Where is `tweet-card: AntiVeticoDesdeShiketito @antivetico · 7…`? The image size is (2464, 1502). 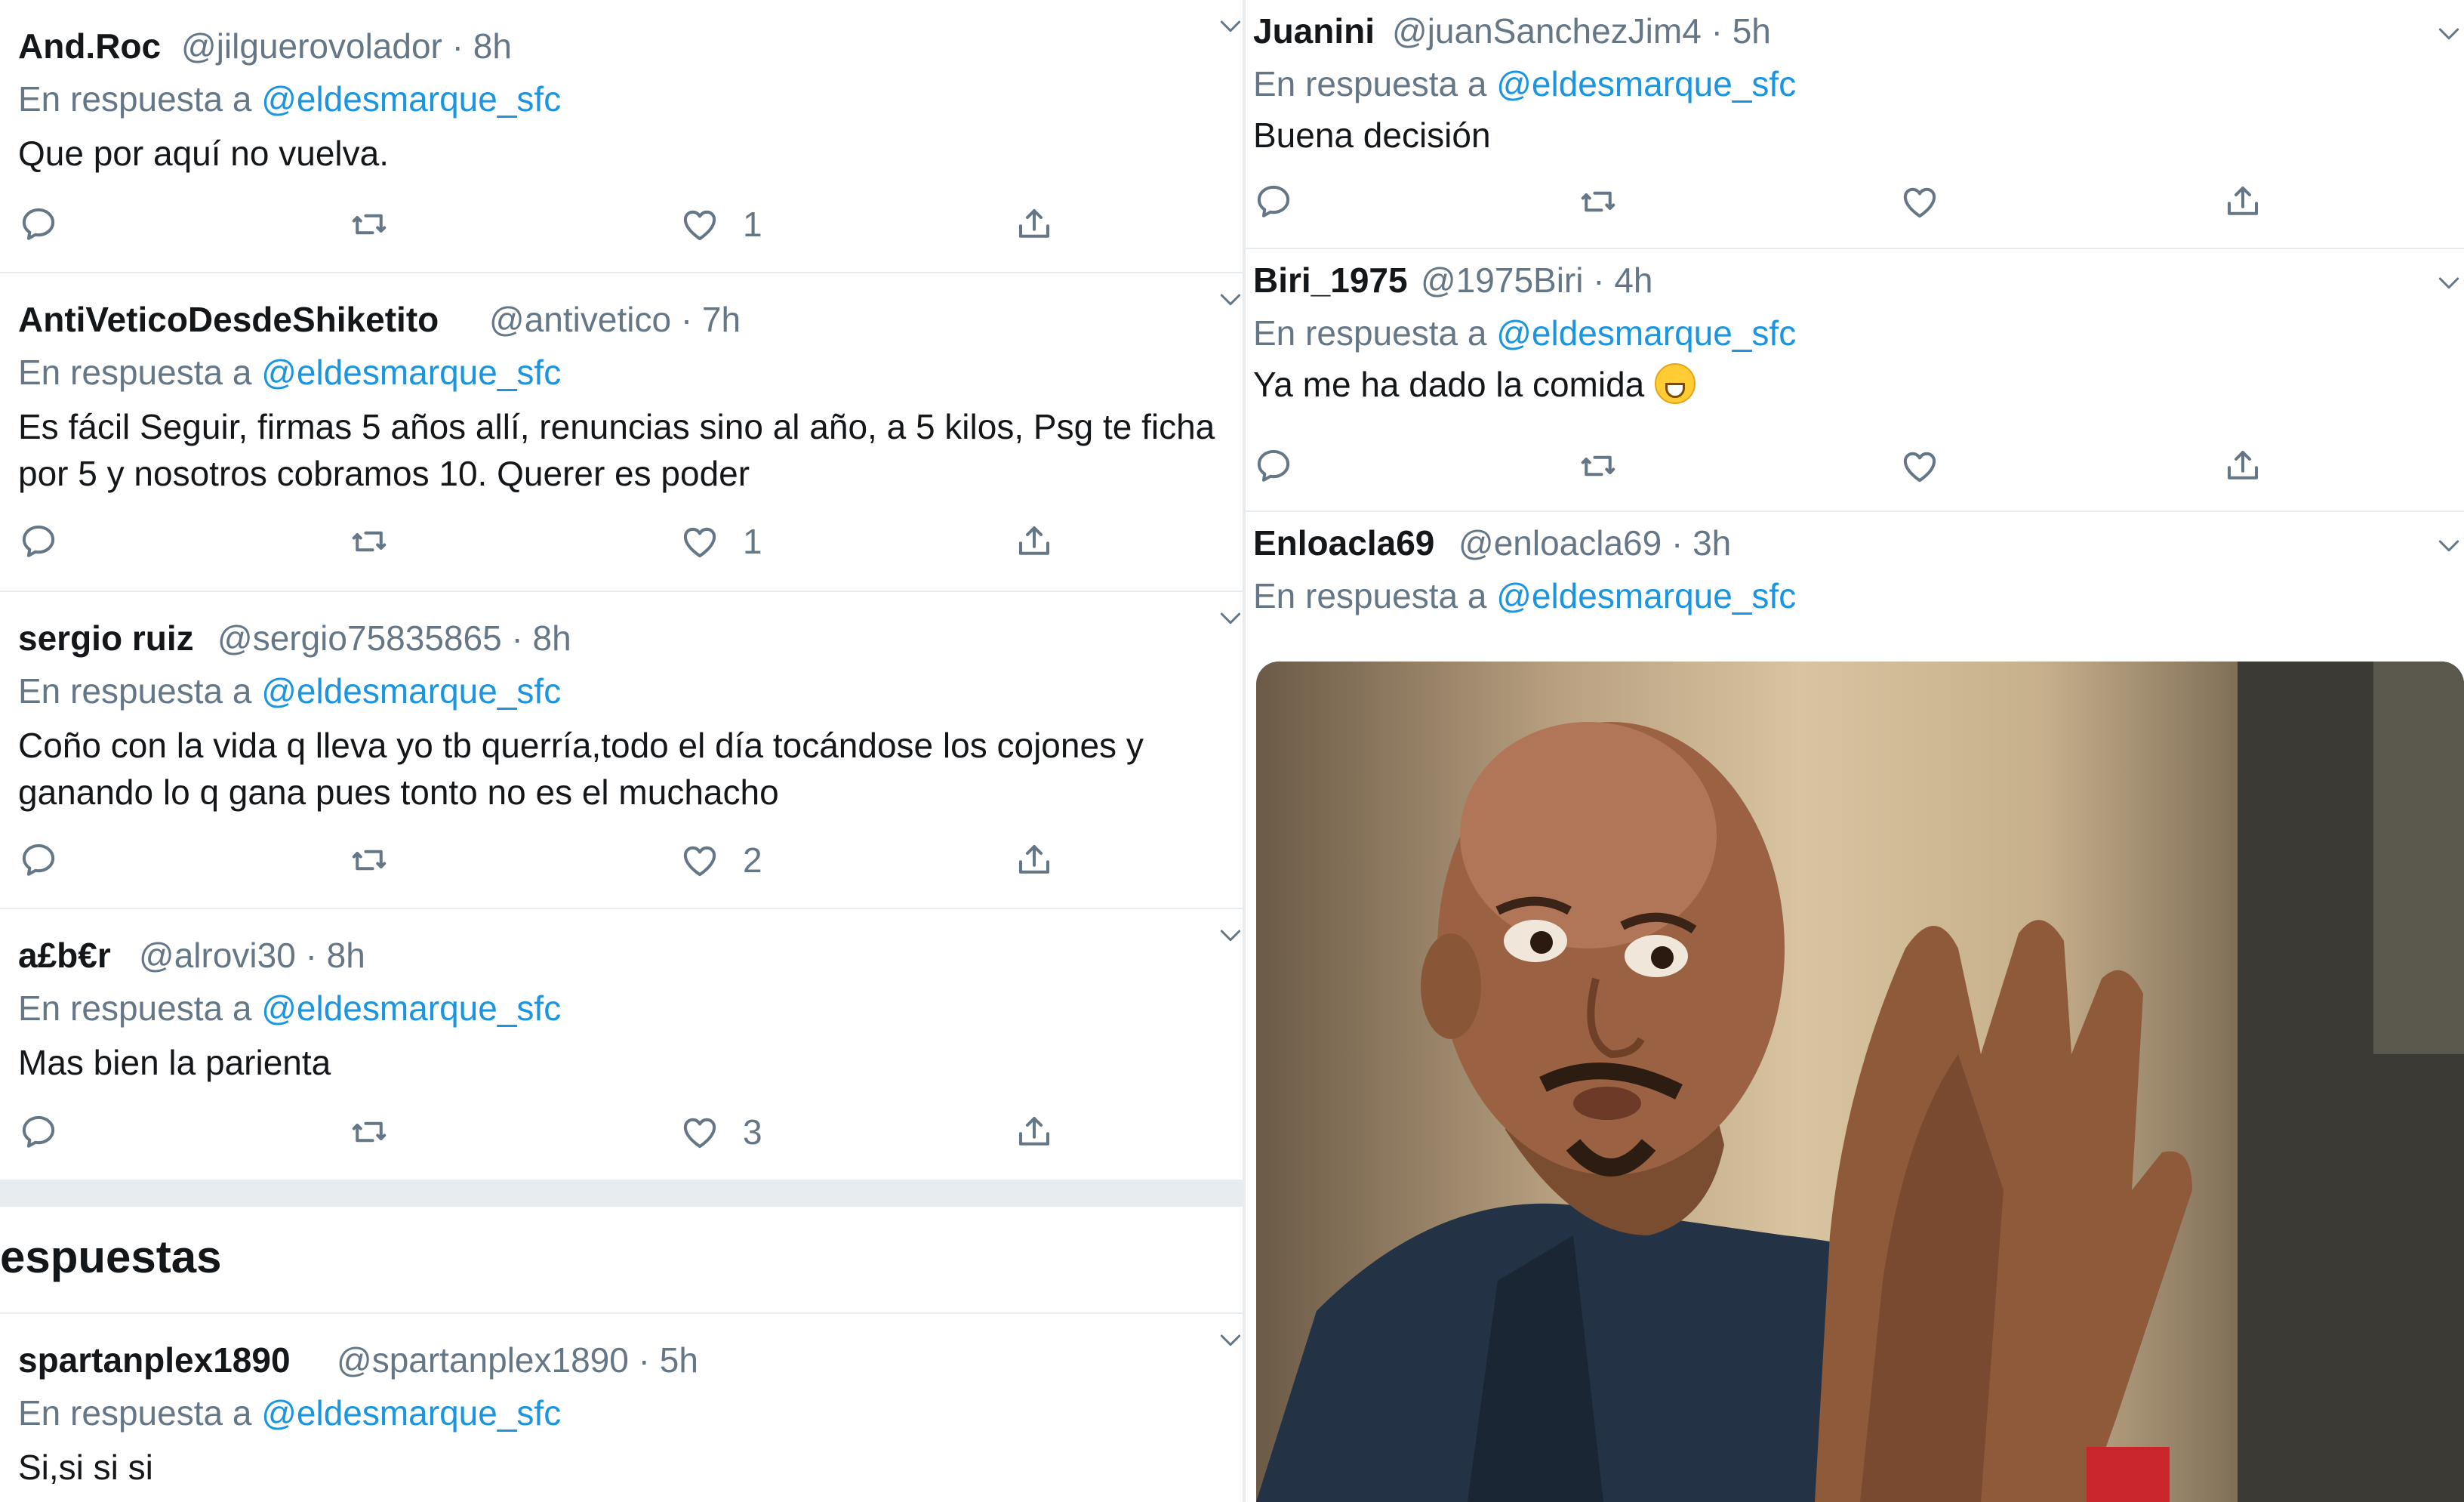
tweet-card: AntiVeticoDesdeShiketito @antivetico · 7… is located at coordinates (623, 432).